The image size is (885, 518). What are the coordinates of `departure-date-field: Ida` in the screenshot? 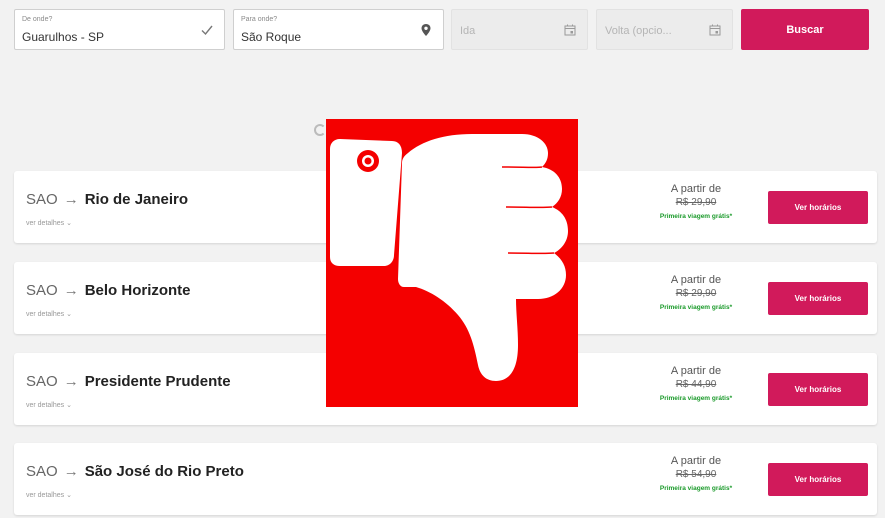 It's located at (519, 29).